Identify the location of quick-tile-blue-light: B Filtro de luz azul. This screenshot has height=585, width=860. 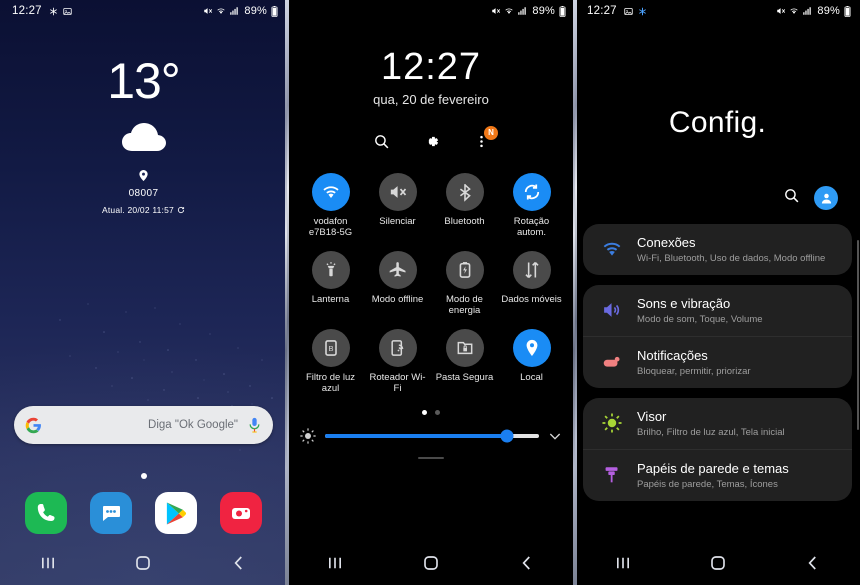
(330, 361).